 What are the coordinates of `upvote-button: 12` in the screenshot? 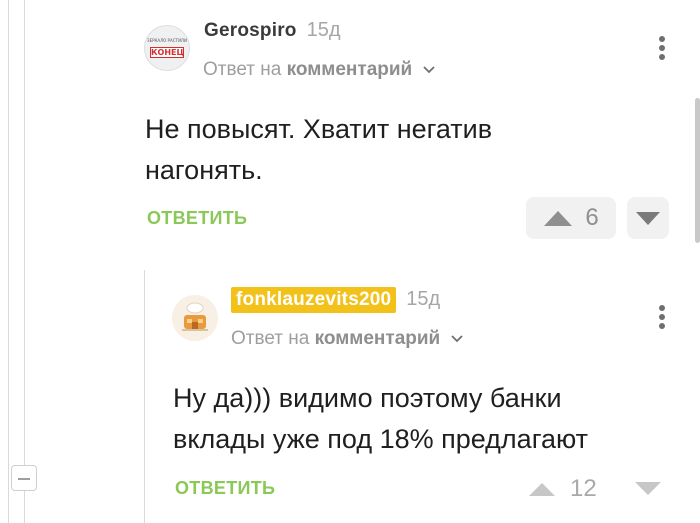 It's located at (563, 488).